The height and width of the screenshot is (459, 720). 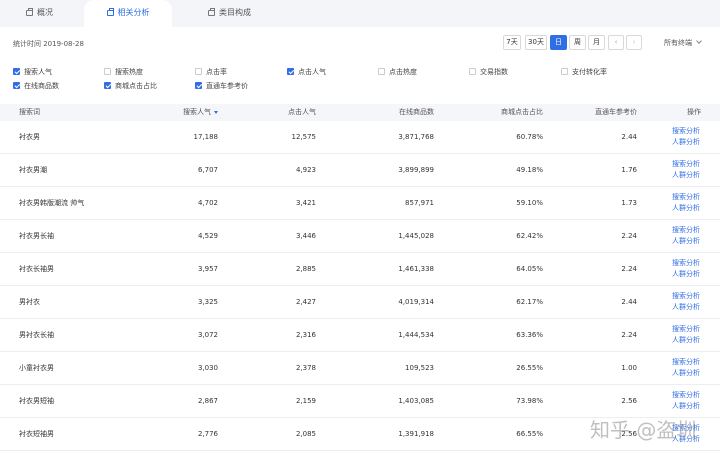 I want to click on metric-label: 搜索人气, so click(x=38, y=72).